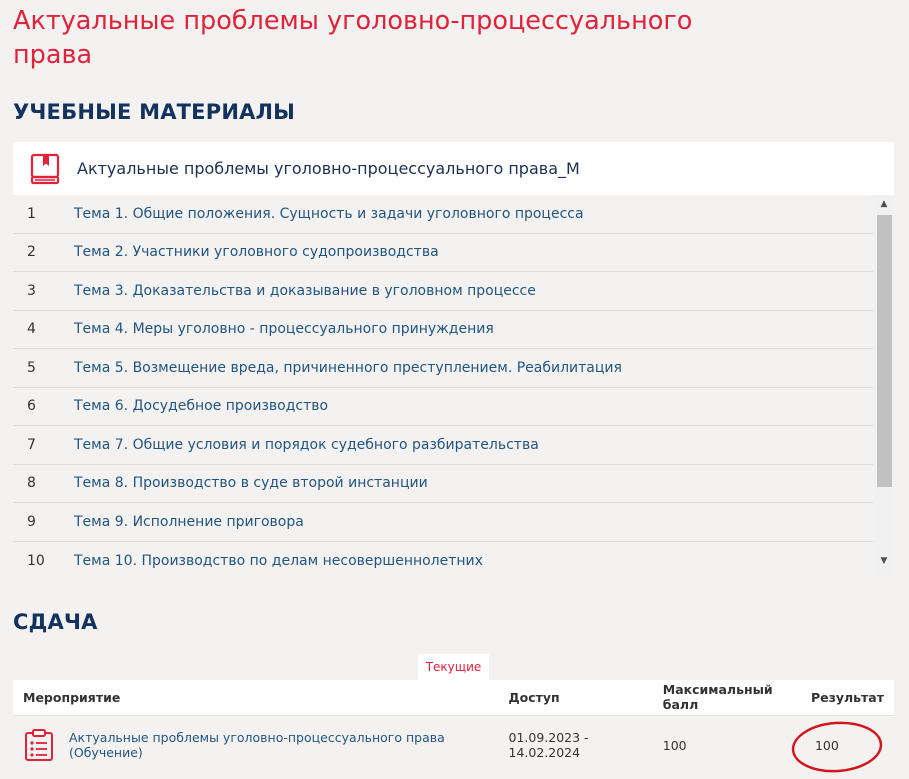  I want to click on topic-link: Тема 9. Исполнение приговора, so click(189, 522).